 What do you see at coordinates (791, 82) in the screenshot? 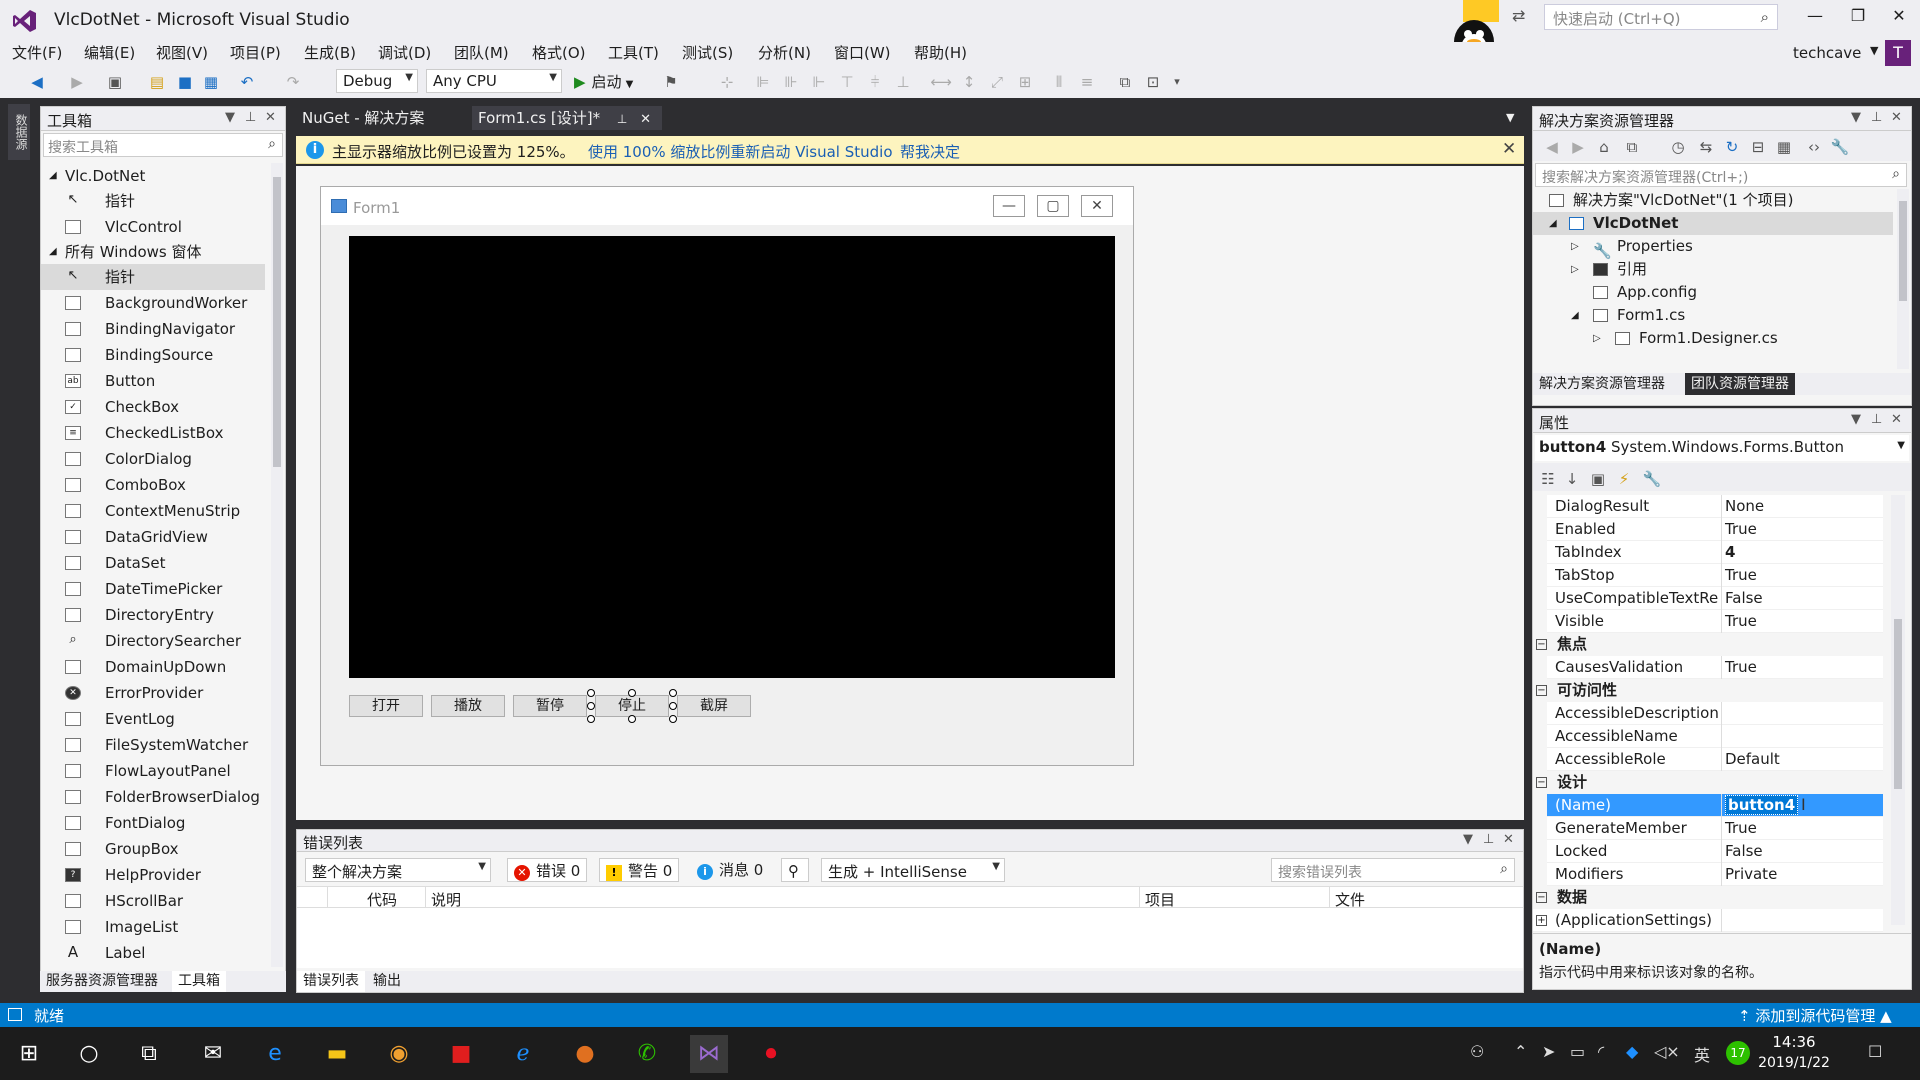
I see `align-center-icon: ⊪` at bounding box center [791, 82].